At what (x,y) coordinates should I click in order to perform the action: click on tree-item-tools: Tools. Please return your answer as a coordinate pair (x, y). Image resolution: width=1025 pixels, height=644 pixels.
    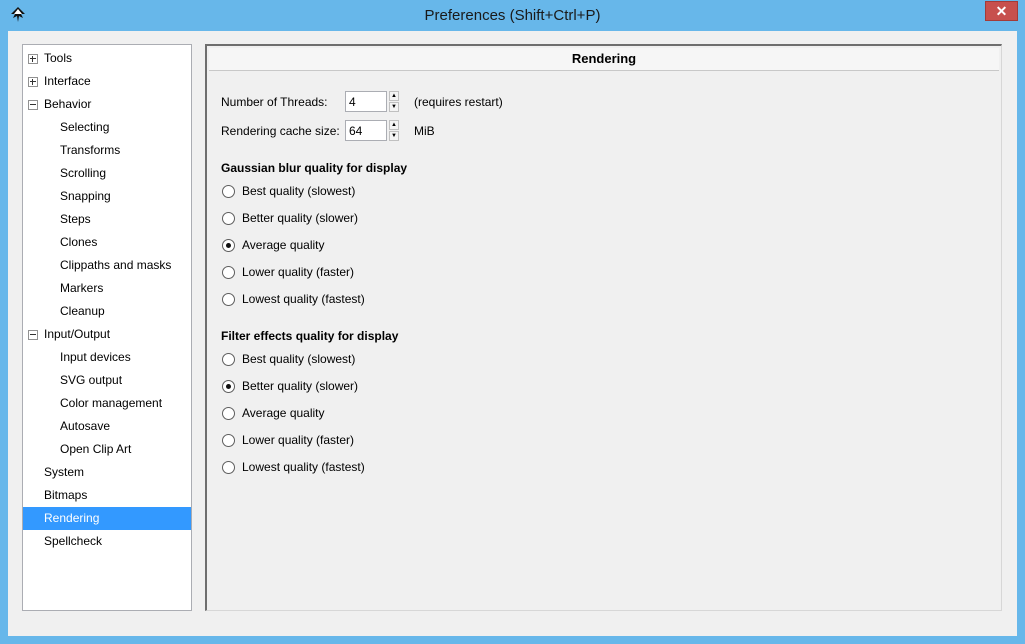
    Looking at the image, I should click on (107, 58).